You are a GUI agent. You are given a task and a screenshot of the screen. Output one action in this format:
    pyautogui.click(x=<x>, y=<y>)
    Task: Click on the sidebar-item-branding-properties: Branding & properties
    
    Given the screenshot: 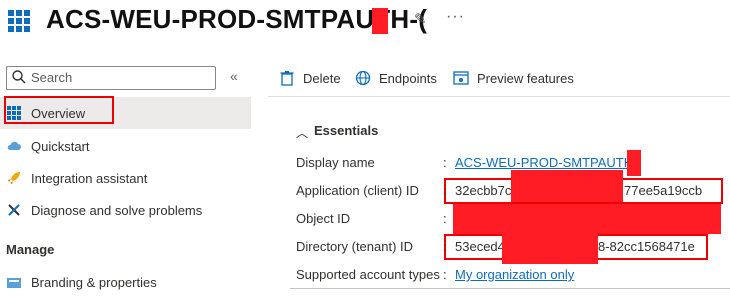 What is the action you would take?
    pyautogui.click(x=125, y=282)
    